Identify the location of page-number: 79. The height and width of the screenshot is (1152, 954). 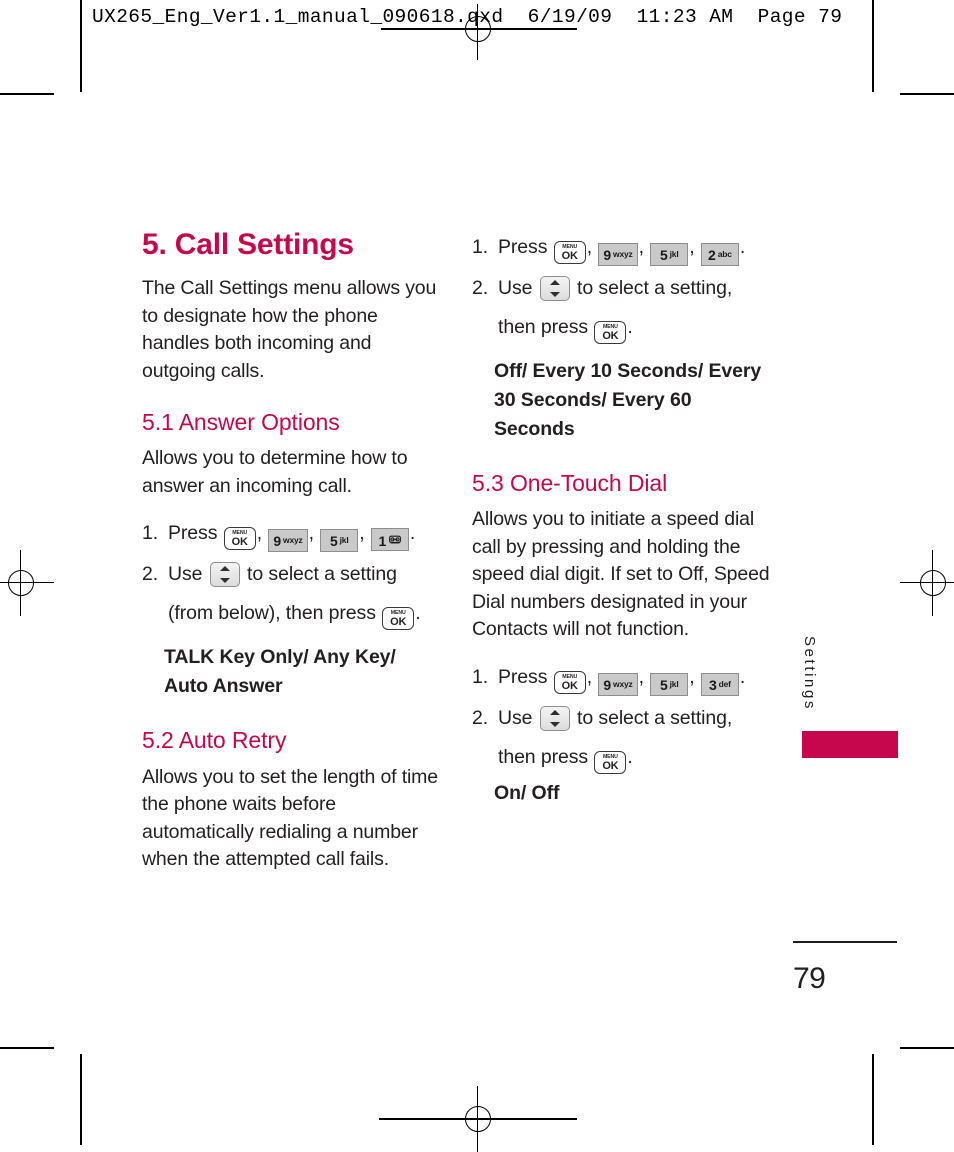
(809, 978).